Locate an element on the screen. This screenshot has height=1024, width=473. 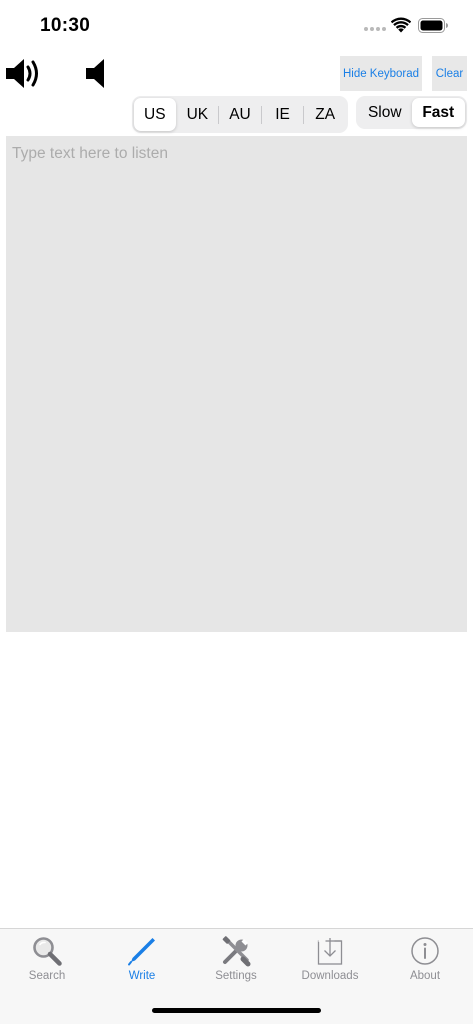
tab-label: Downloads is located at coordinates (330, 976).